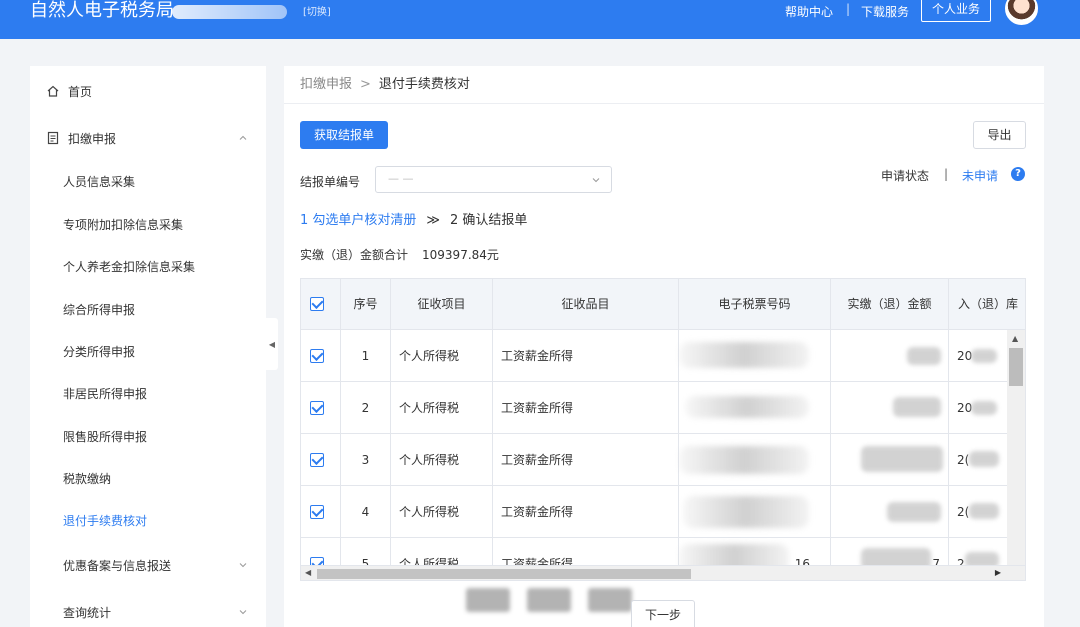  I want to click on row-number: 2, so click(366, 408).